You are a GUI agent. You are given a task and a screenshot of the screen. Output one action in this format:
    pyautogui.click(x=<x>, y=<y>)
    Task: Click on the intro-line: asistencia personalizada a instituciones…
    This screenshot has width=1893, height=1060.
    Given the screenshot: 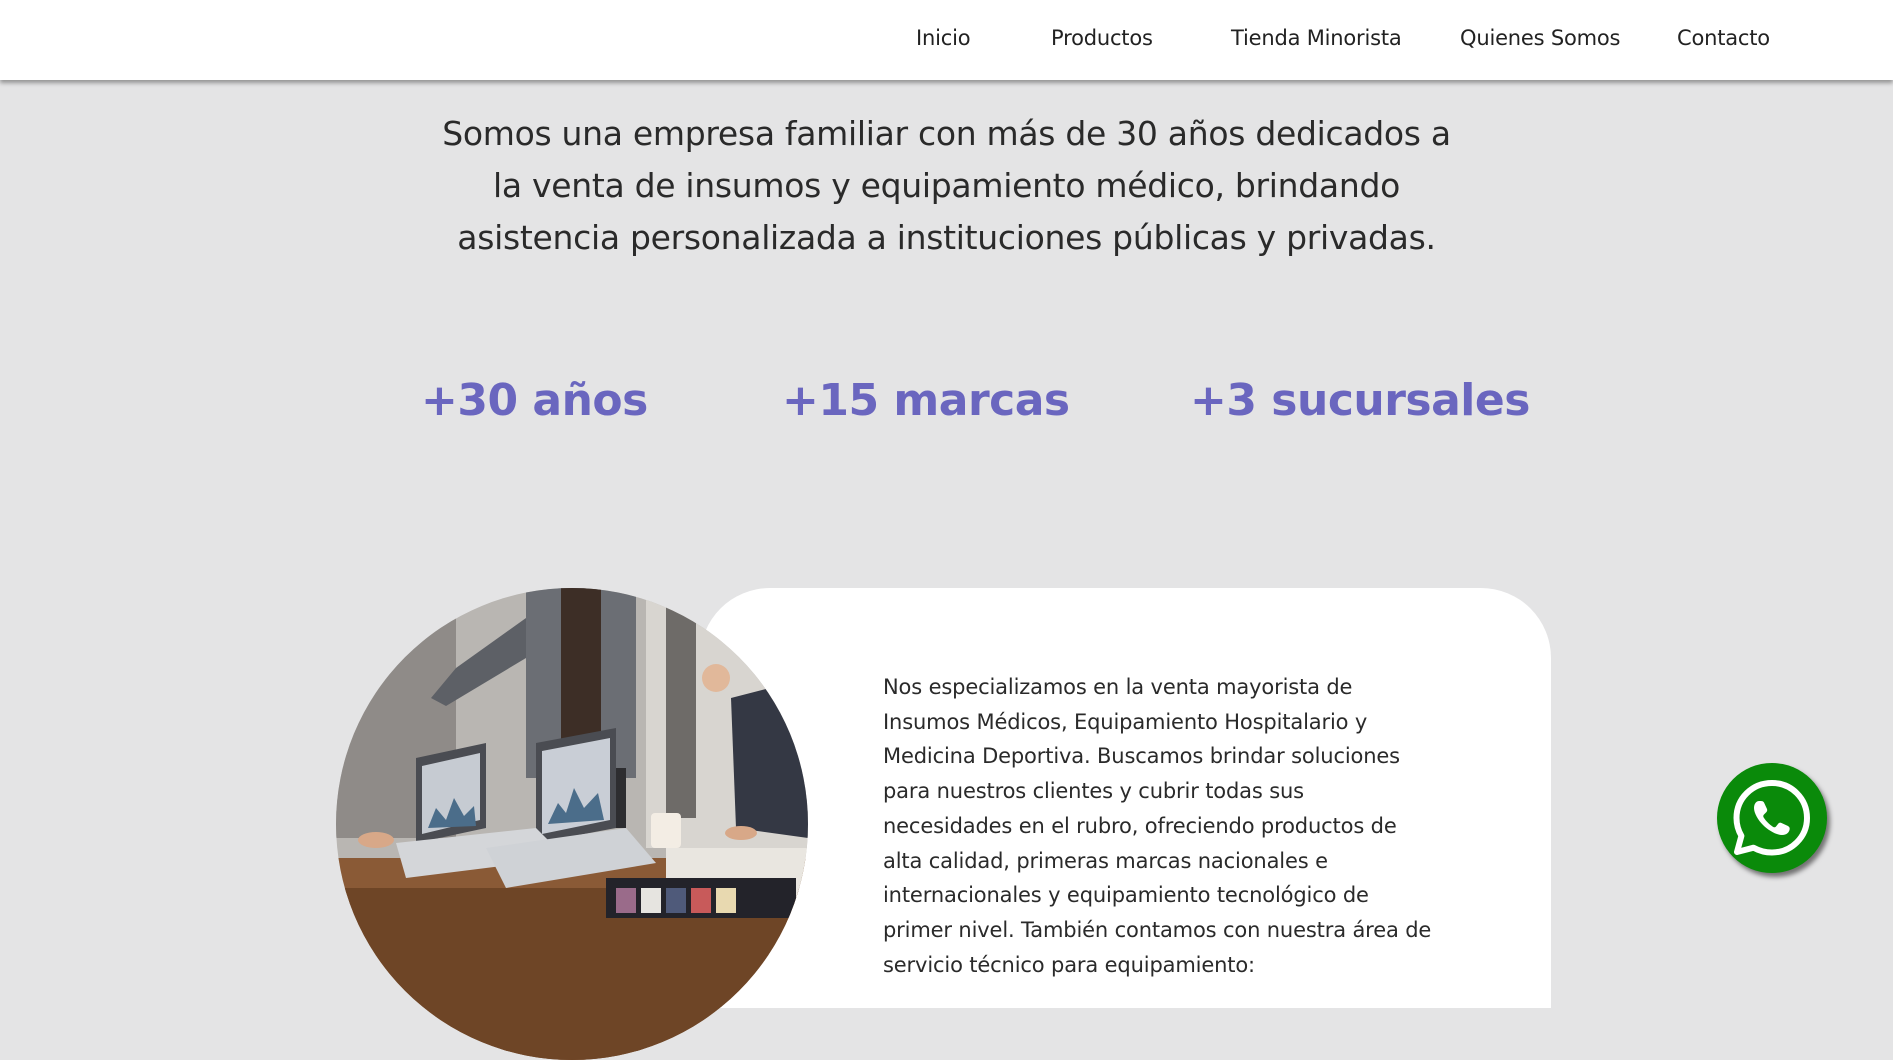 What is the action you would take?
    pyautogui.click(x=946, y=237)
    